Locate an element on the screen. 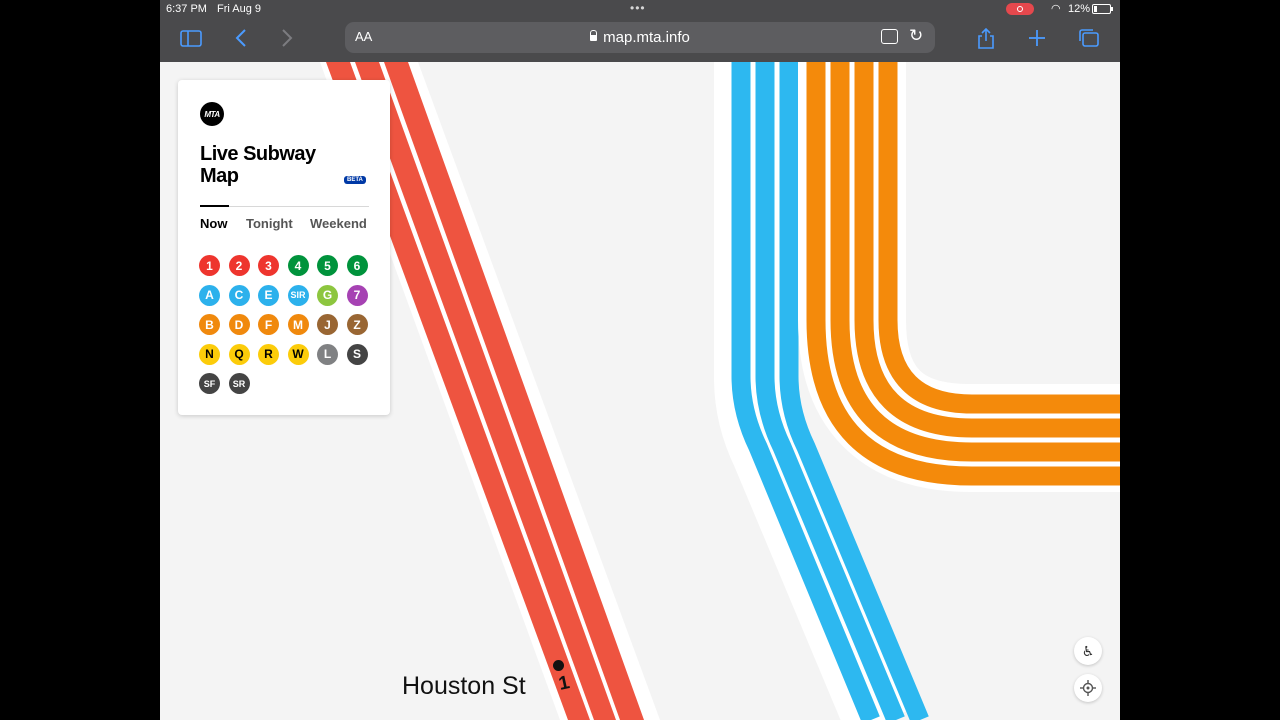  screen-recording-icon is located at coordinates (1020, 9).